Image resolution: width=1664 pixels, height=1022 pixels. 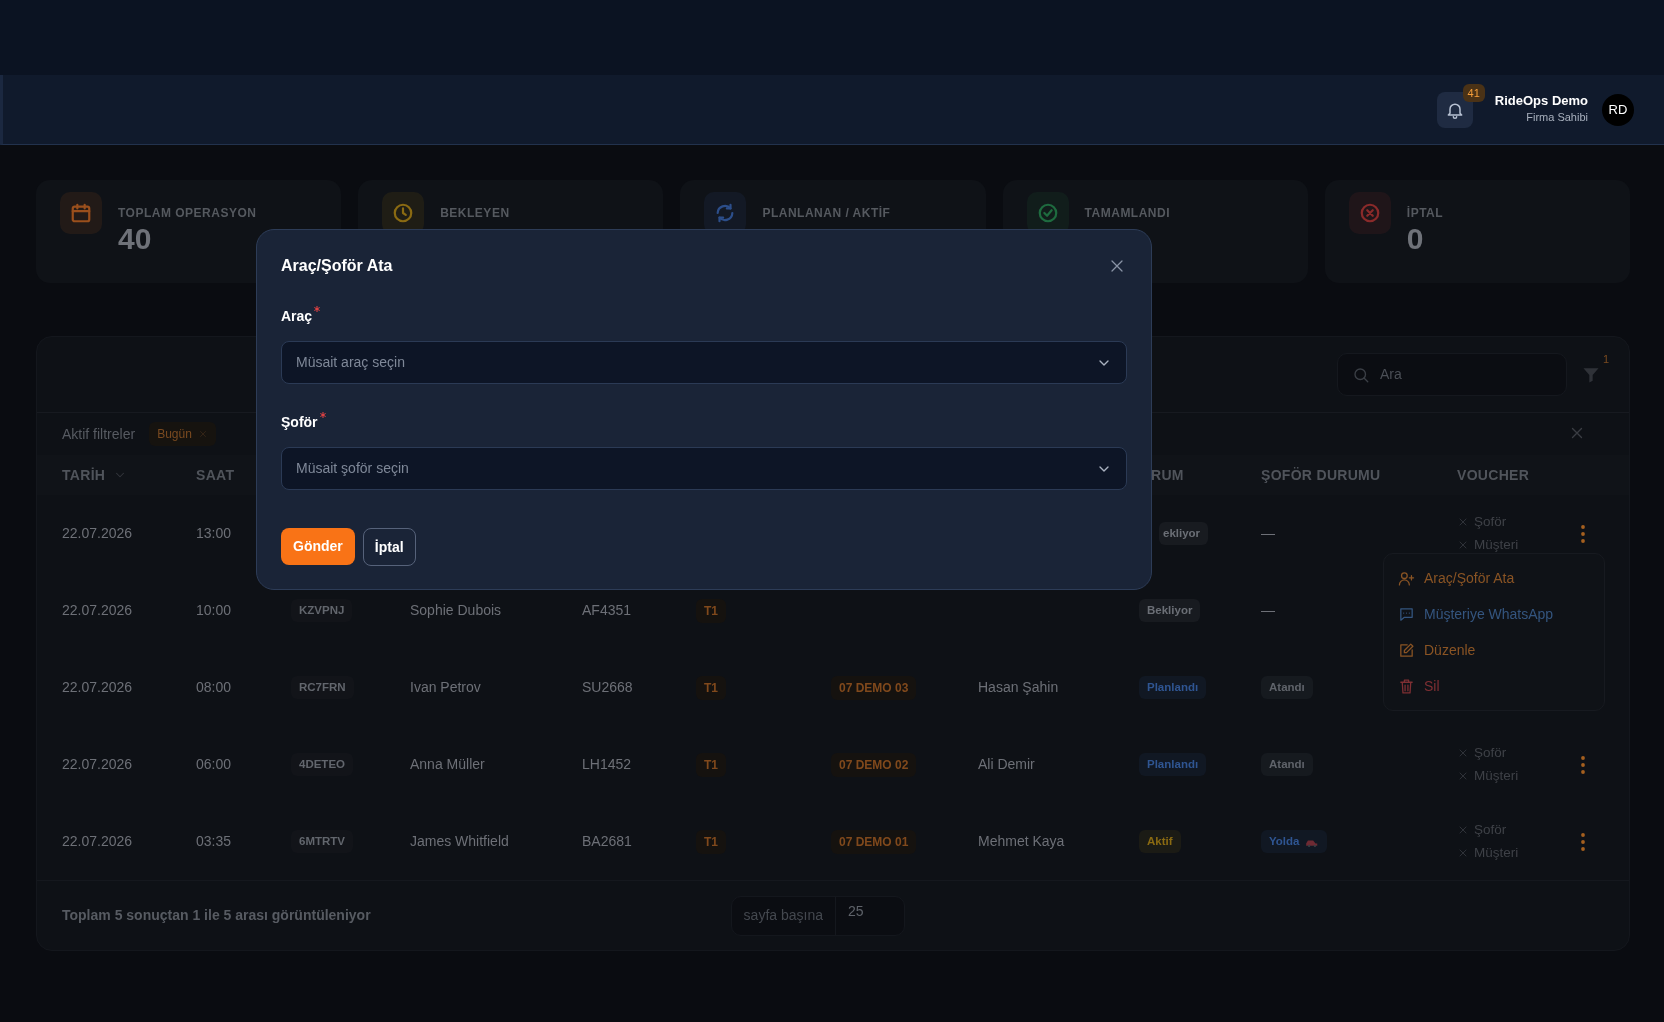 I want to click on table-cell-text: Ivan Petrov, so click(x=445, y=687).